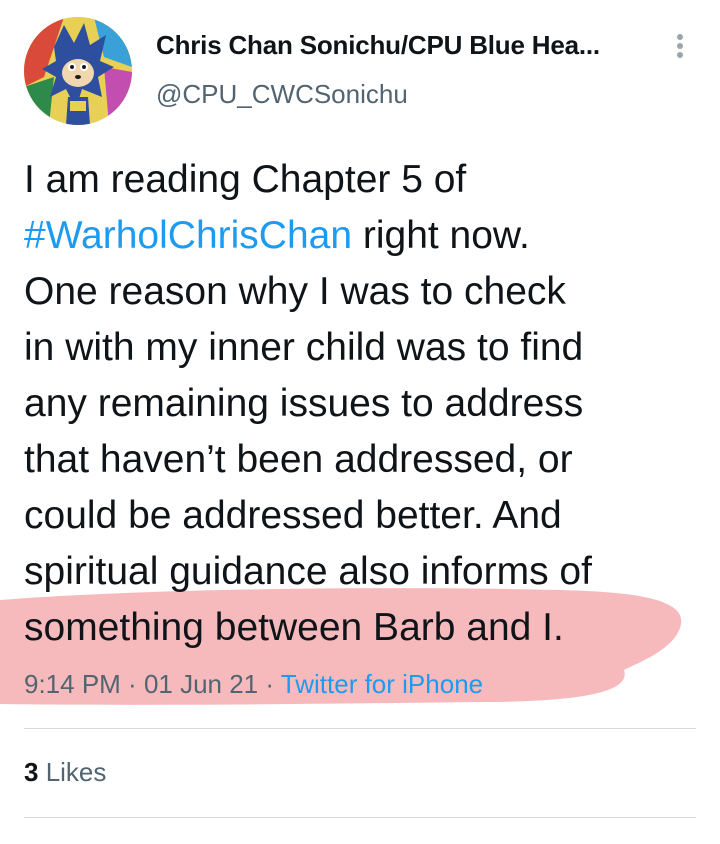 This screenshot has width=720, height=844. Describe the element at coordinates (294, 627) in the screenshot. I see `tweet-line: something between Barb and I.` at that location.